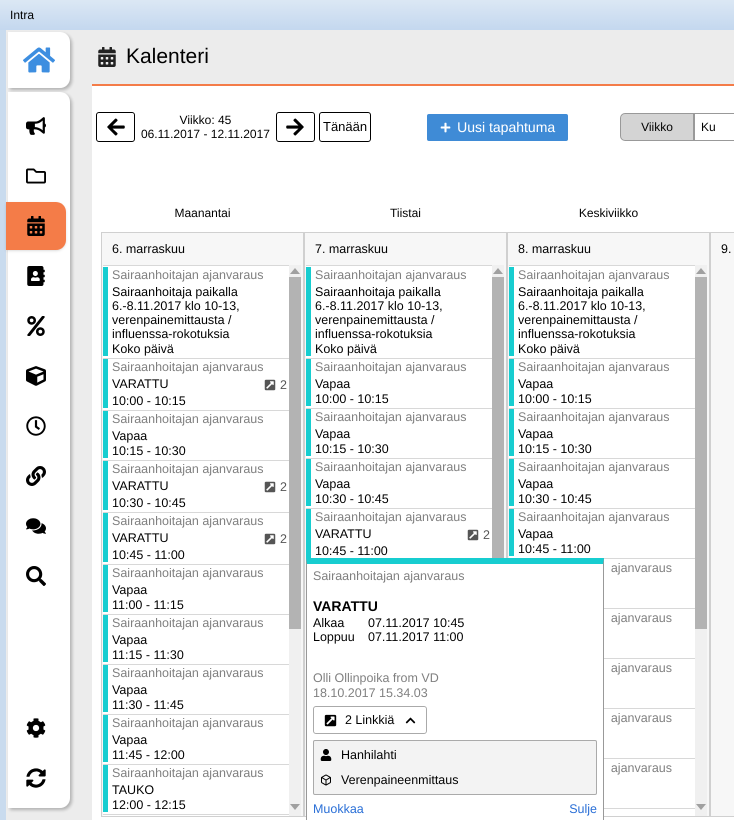 The width and height of the screenshot is (734, 820). What do you see at coordinates (167, 57) in the screenshot?
I see `page-title: Kalenteri` at bounding box center [167, 57].